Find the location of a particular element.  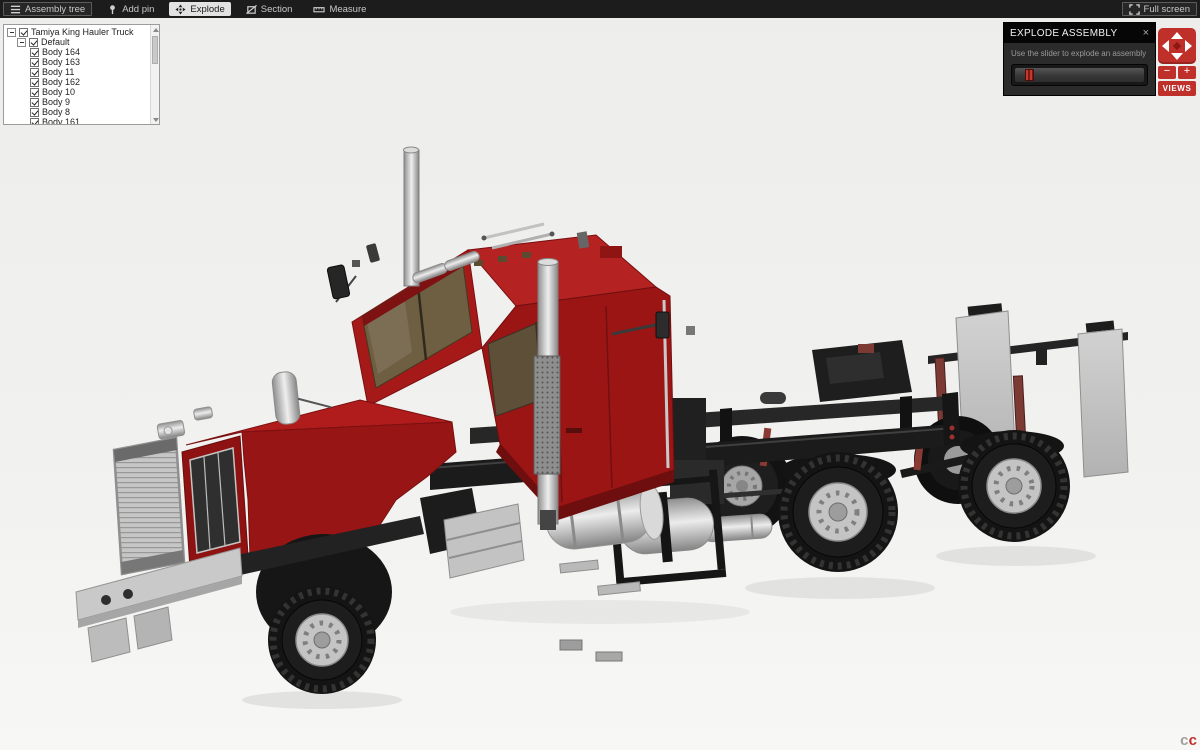

tree-list-icon is located at coordinates (15, 9).